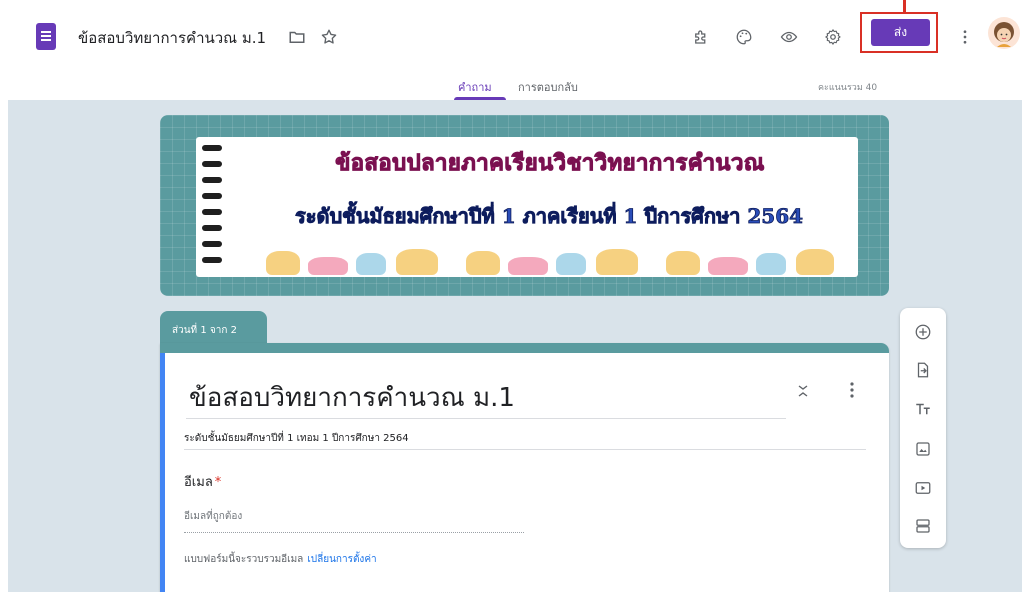  Describe the element at coordinates (329, 37) in the screenshot. I see `star-icon` at that location.